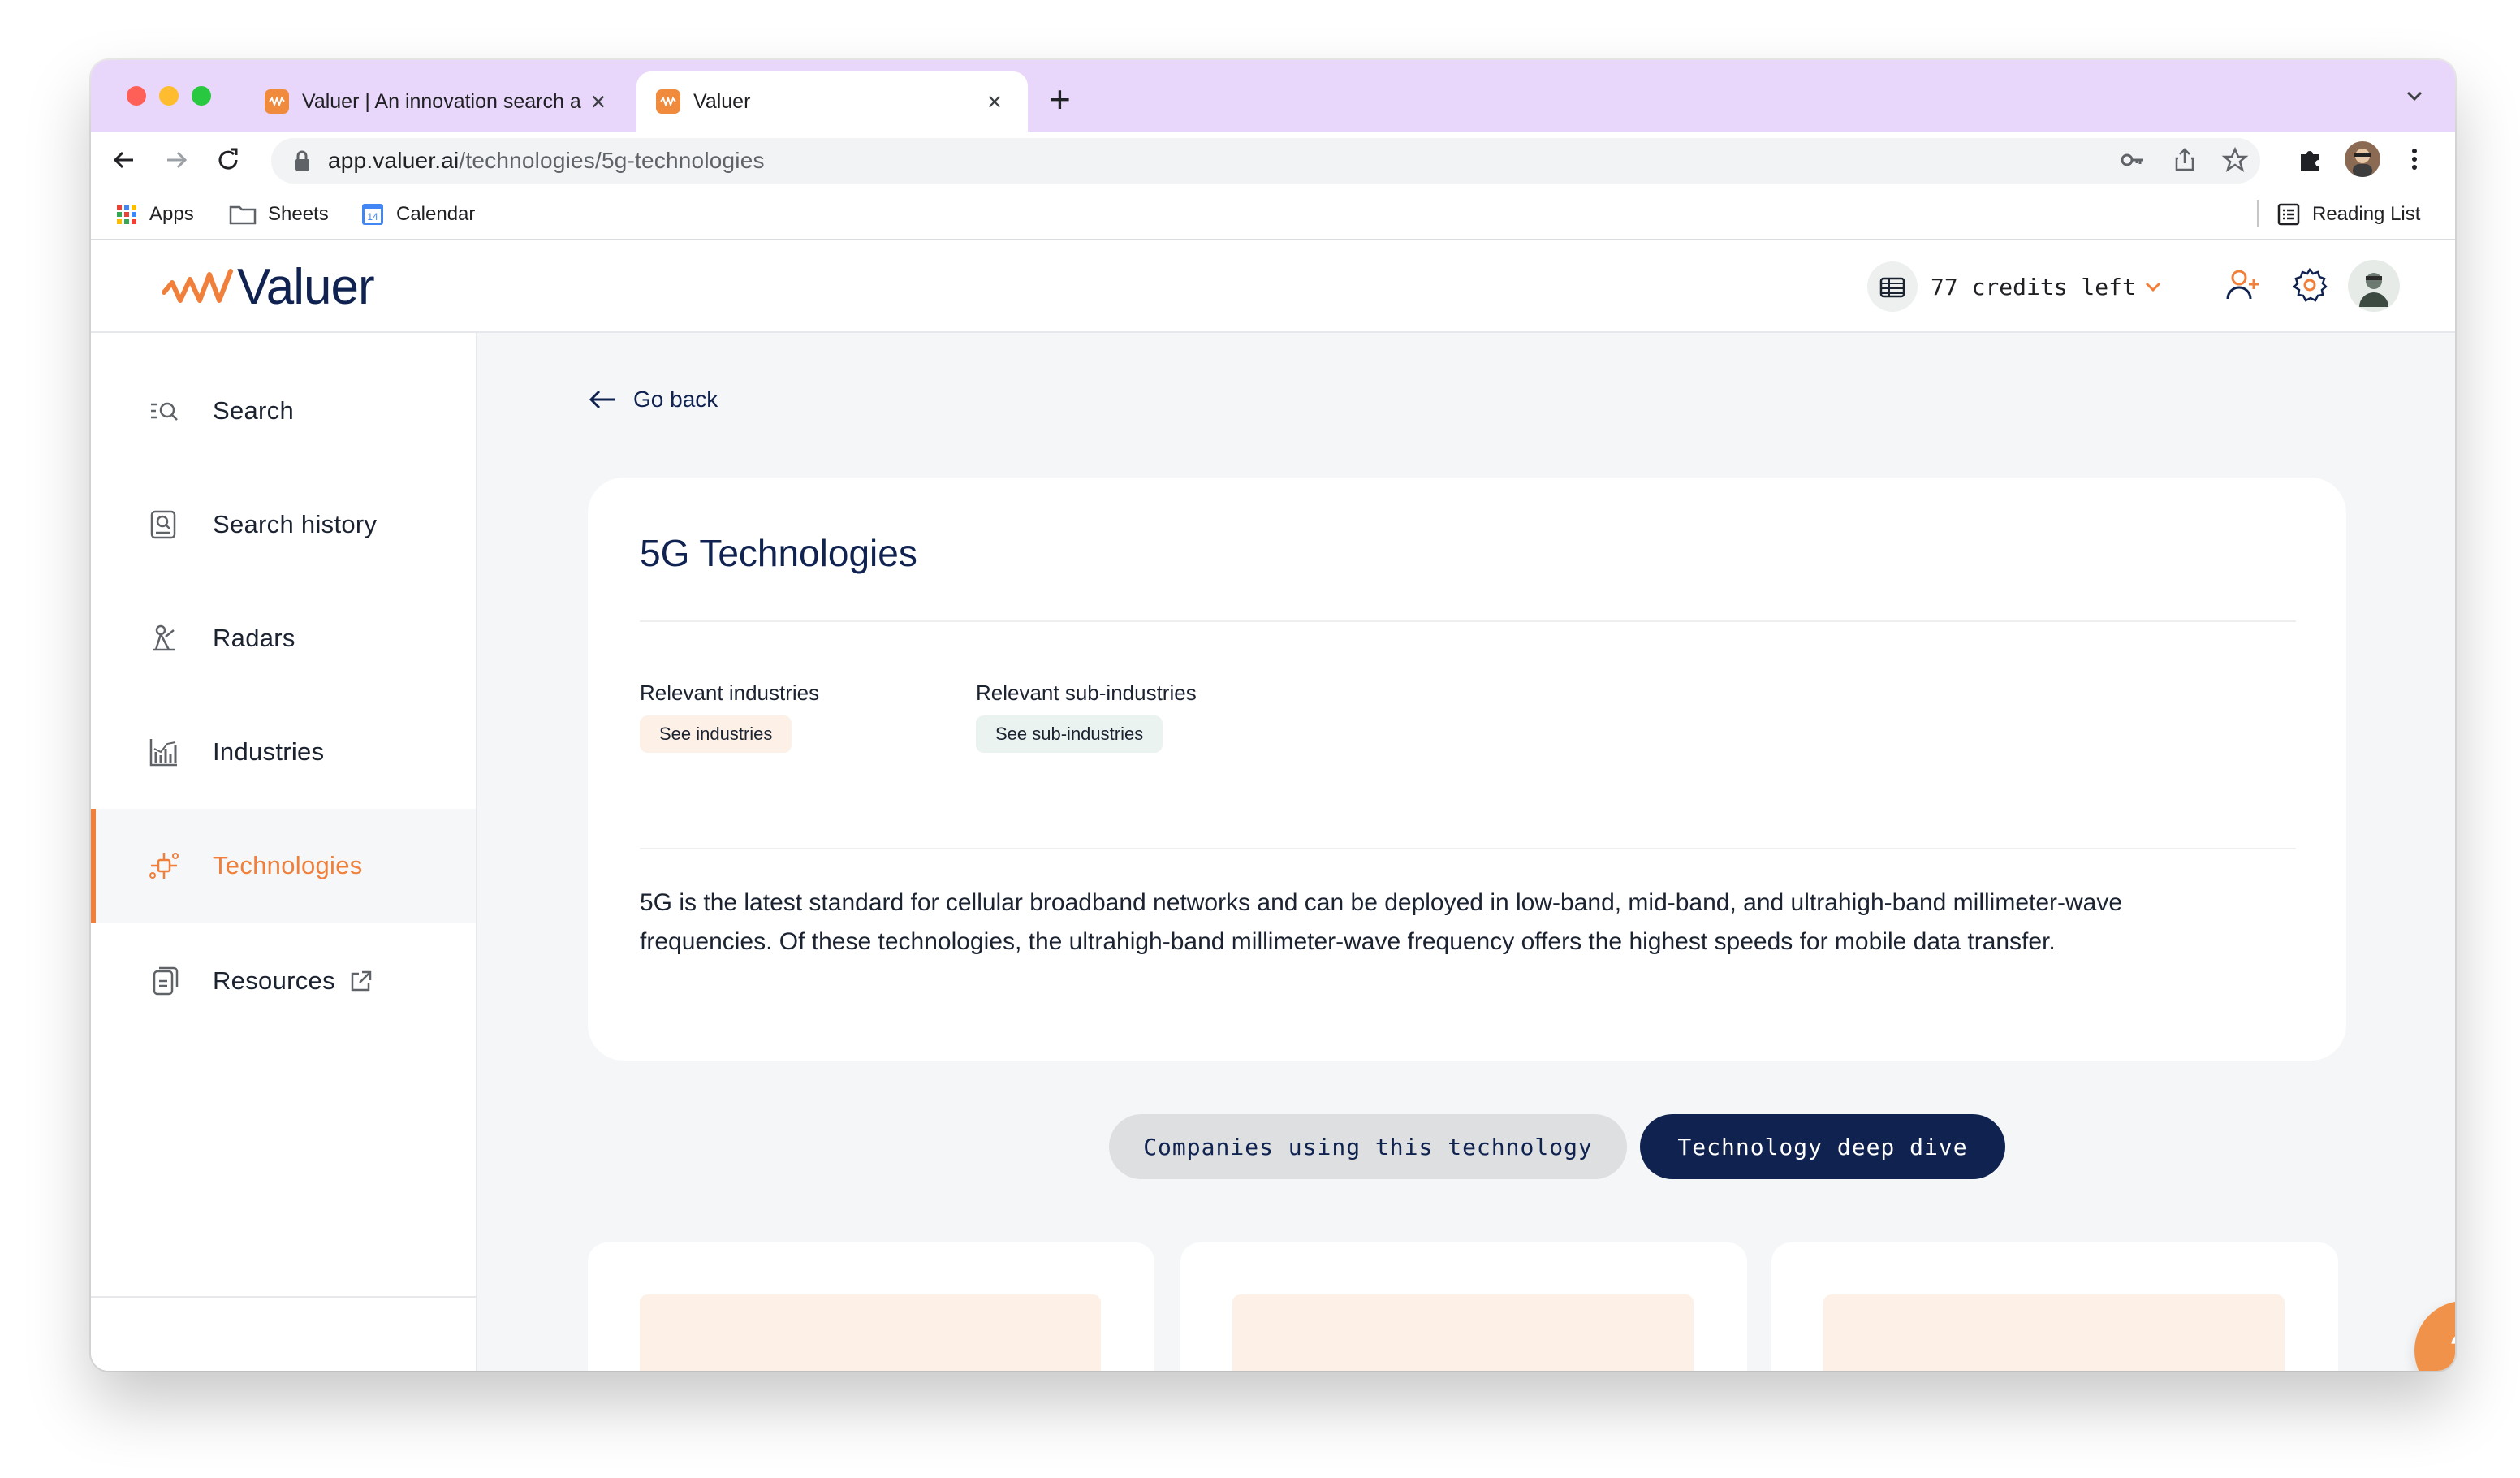 This screenshot has height=1478, width=2520. I want to click on radar-icon, so click(164, 637).